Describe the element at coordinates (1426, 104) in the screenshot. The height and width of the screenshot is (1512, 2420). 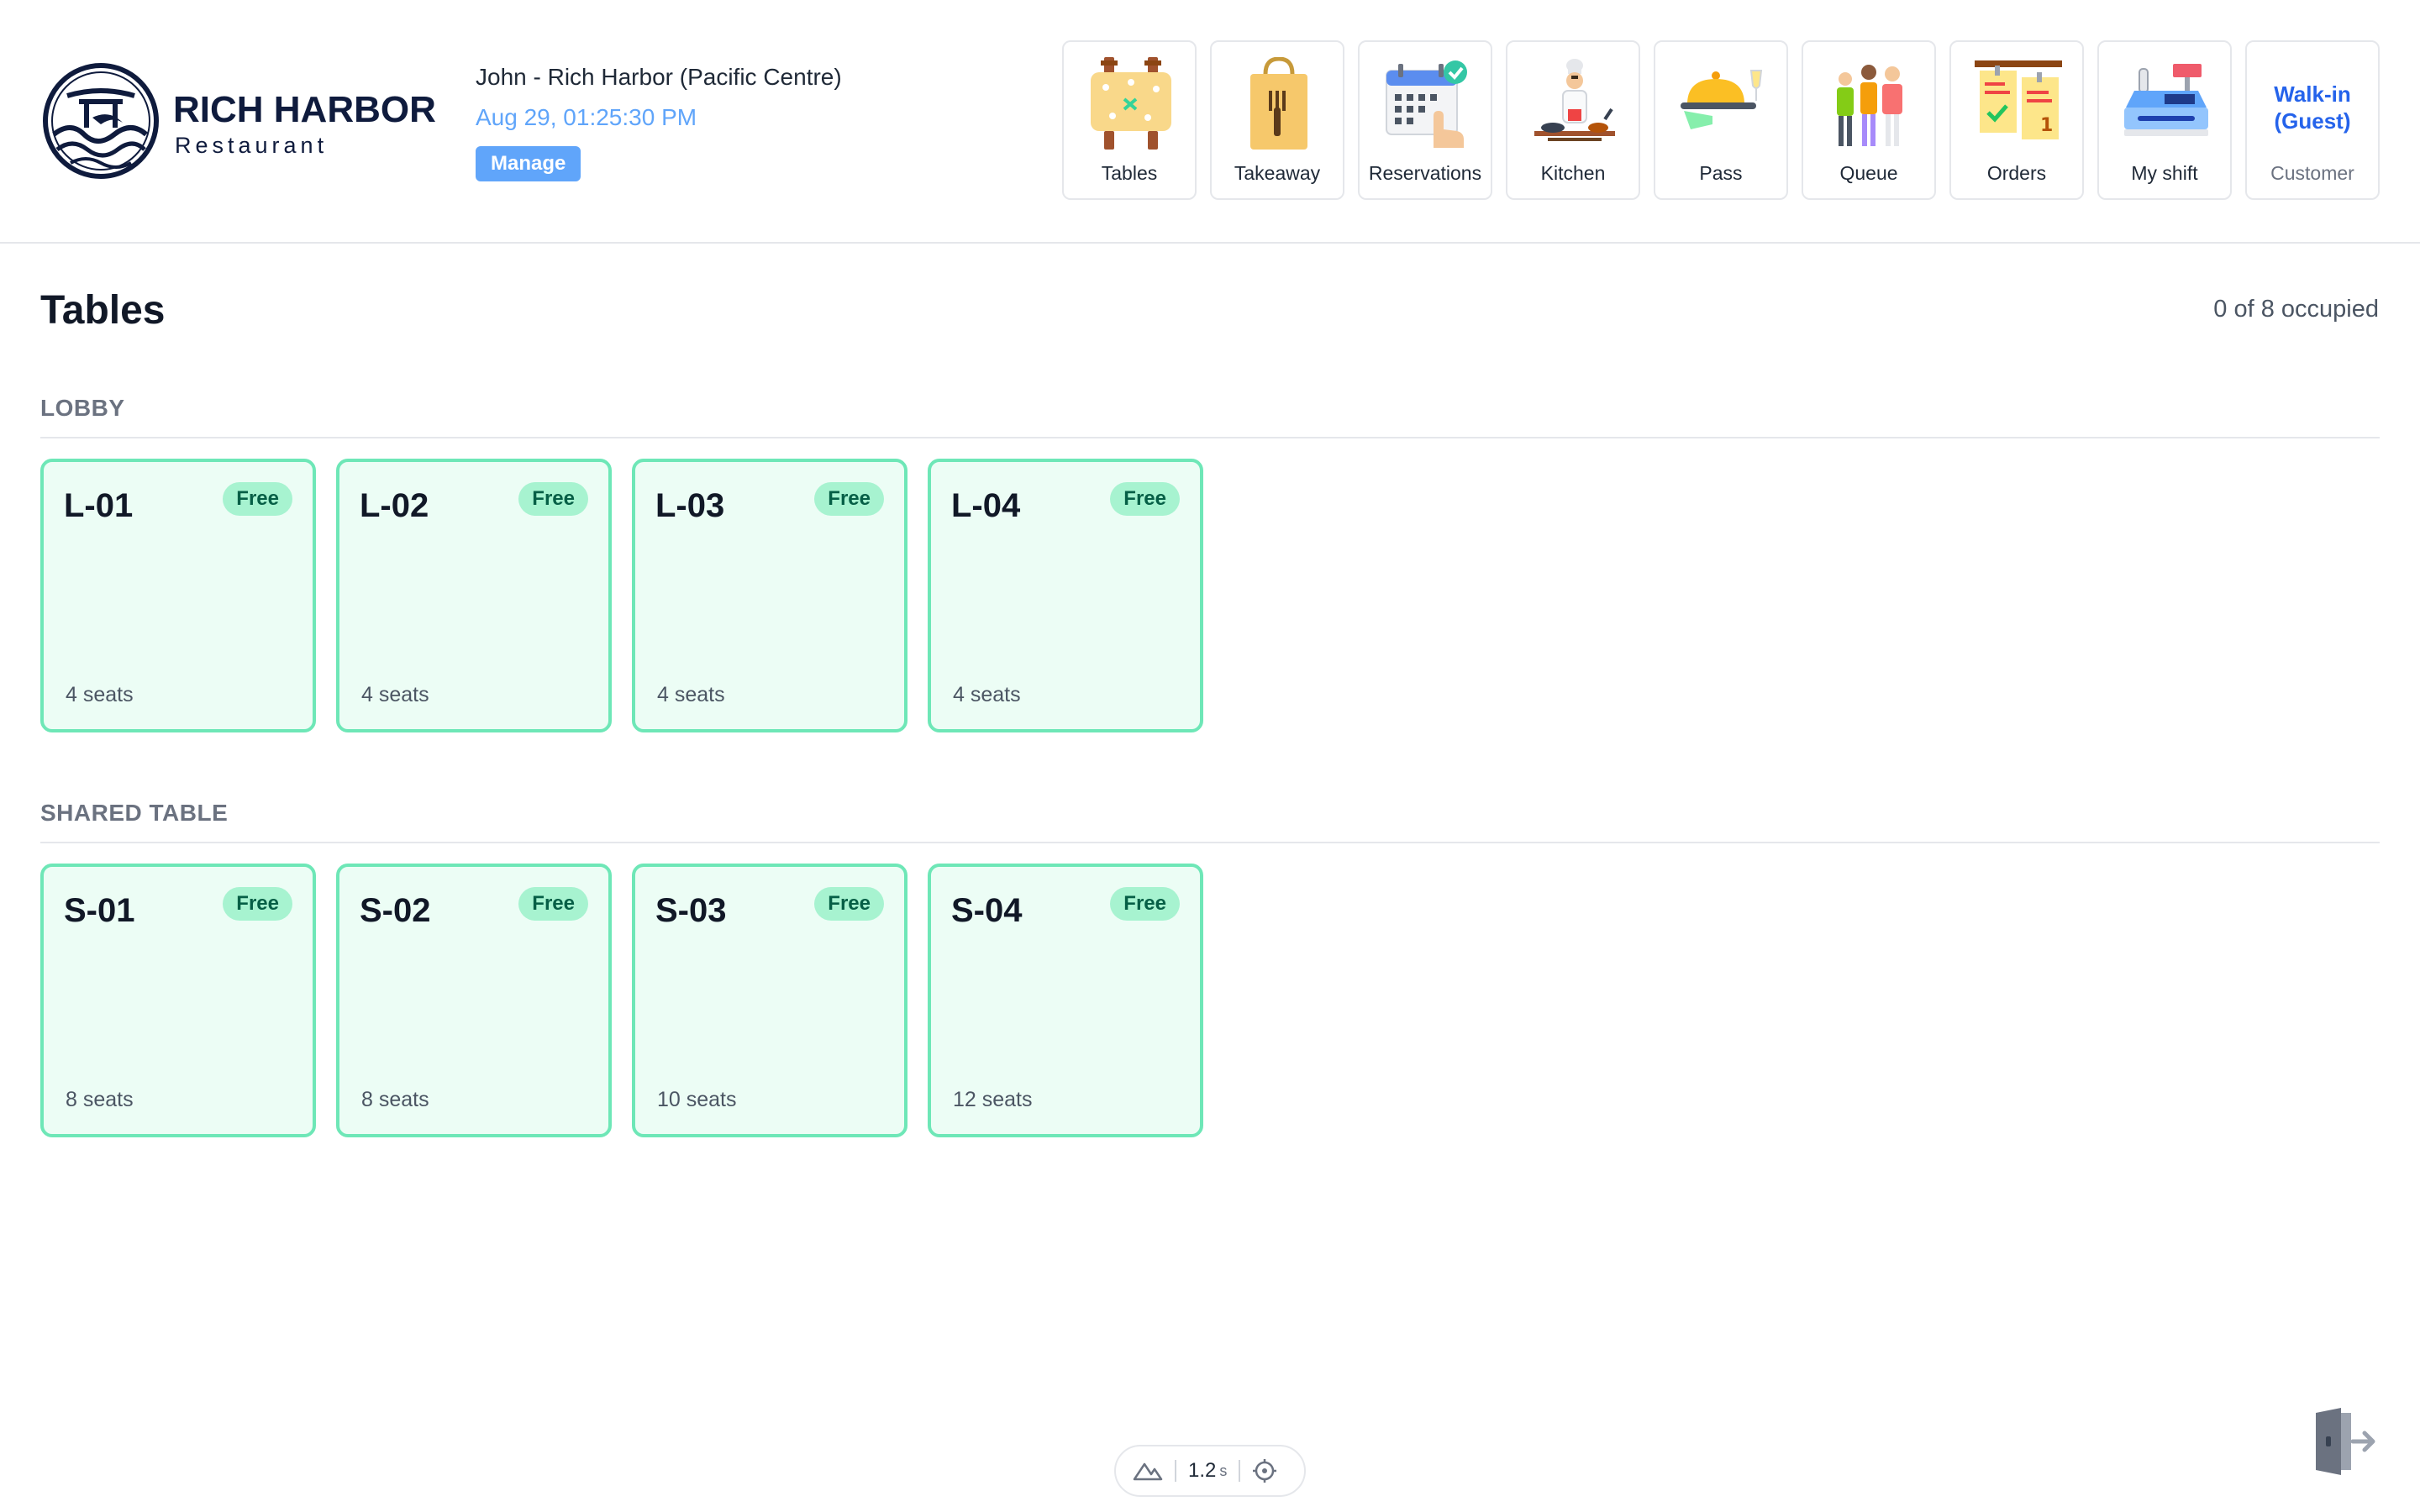
I see `calendar-check-icon` at that location.